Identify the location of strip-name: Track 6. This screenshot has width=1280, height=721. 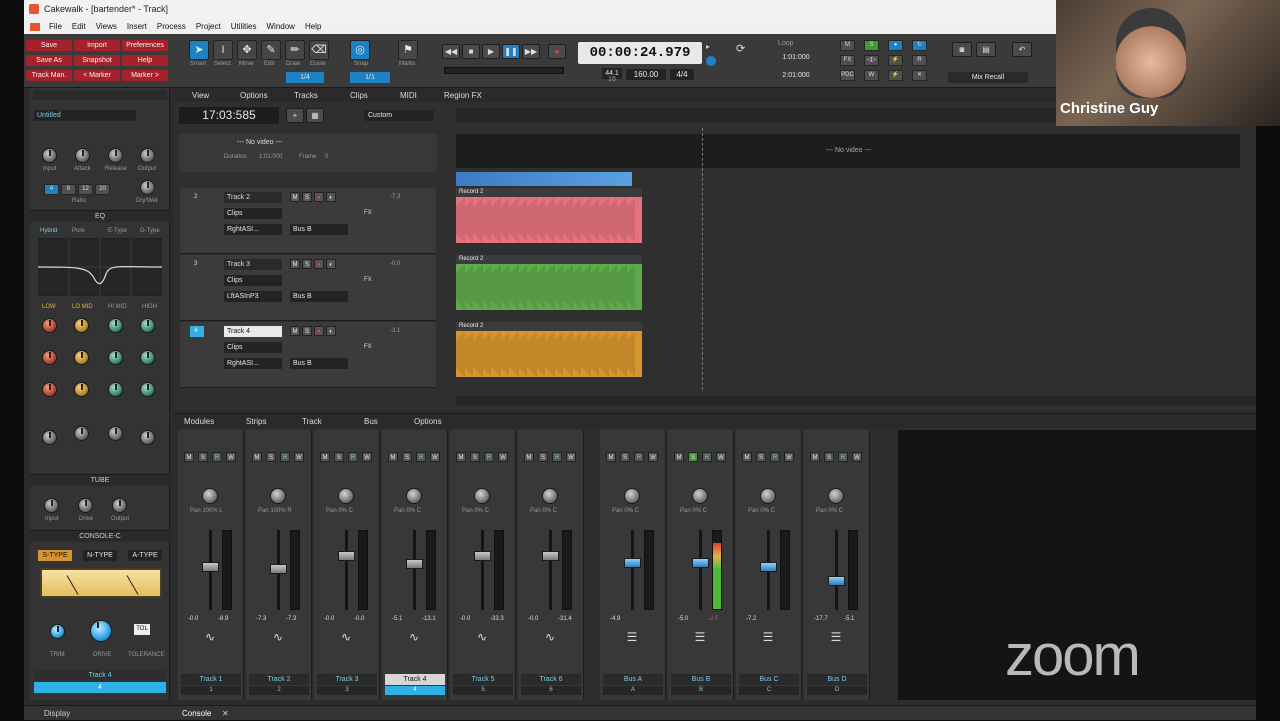
(551, 679).